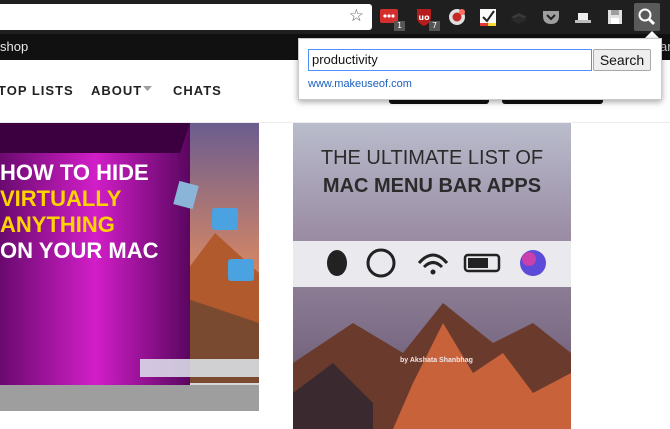 This screenshot has width=670, height=429. Describe the element at coordinates (14, 46) in the screenshot. I see `bookmark-shop: shop` at that location.